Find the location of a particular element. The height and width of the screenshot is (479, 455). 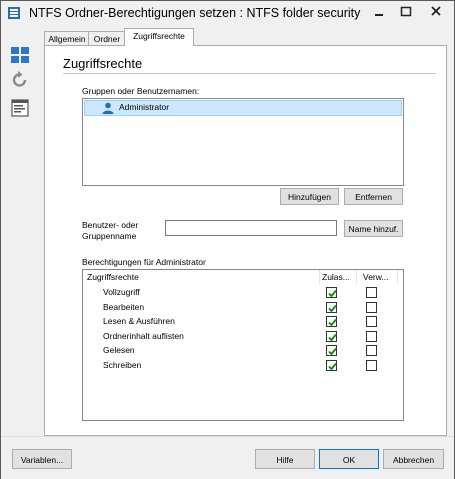

minimize-icon is located at coordinates (379, 15).